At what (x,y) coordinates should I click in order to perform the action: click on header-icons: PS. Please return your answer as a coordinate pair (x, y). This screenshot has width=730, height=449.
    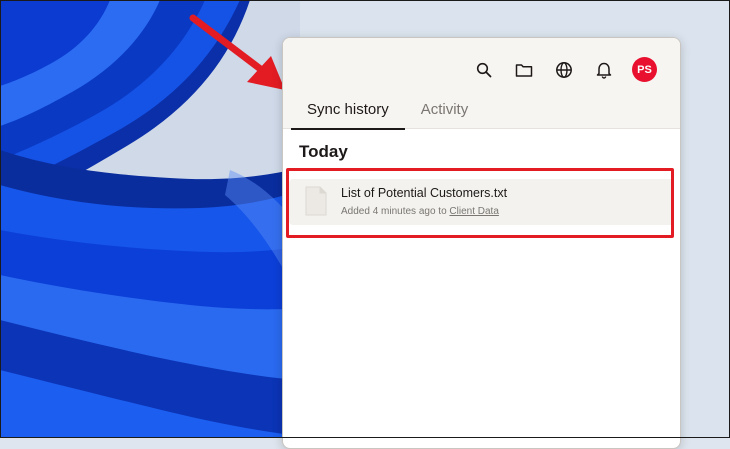
    Looking at the image, I should click on (556, 69).